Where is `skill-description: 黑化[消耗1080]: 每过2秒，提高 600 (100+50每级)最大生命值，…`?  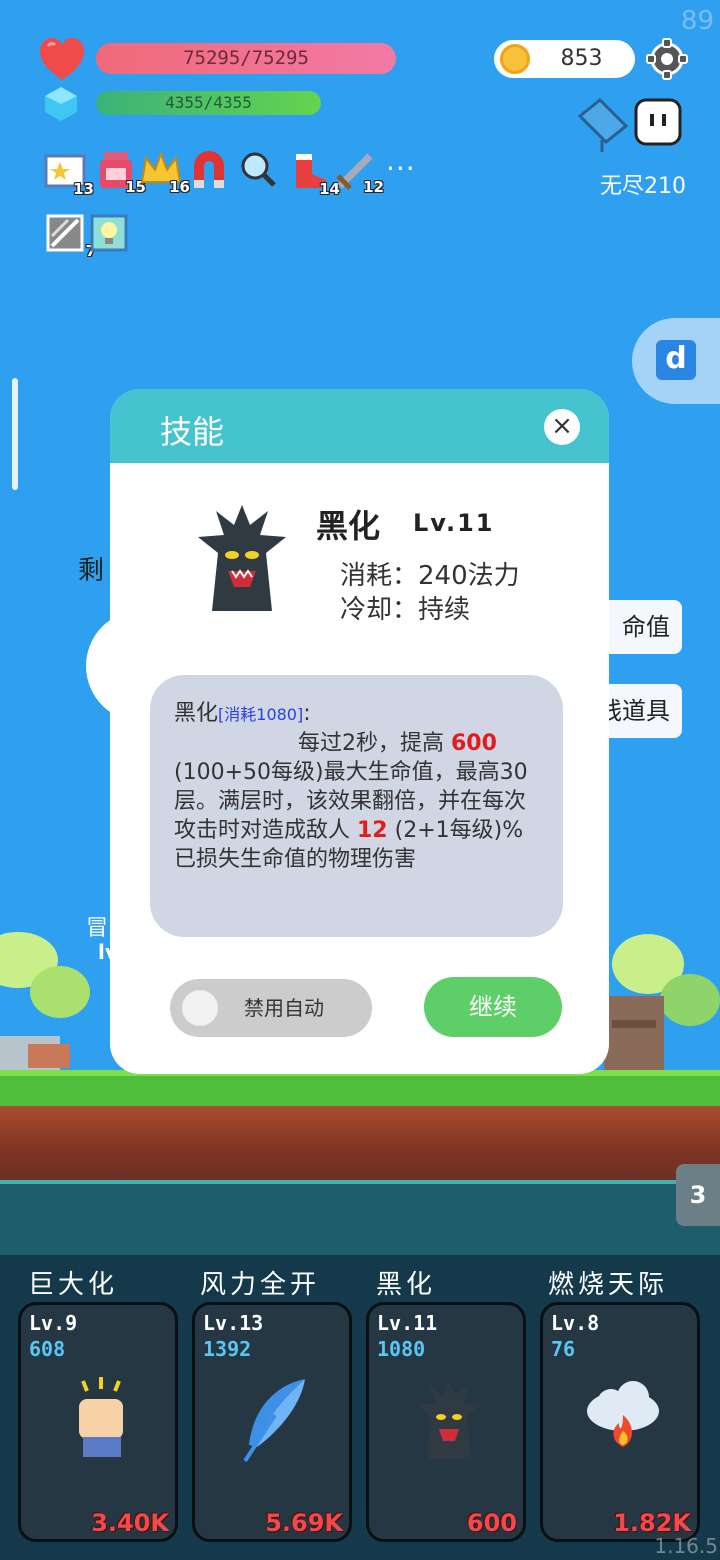
skill-description: 黑化[消耗1080]: 每过2秒，提高 600 (100+50每级)最大生命值，… is located at coordinates (356, 806).